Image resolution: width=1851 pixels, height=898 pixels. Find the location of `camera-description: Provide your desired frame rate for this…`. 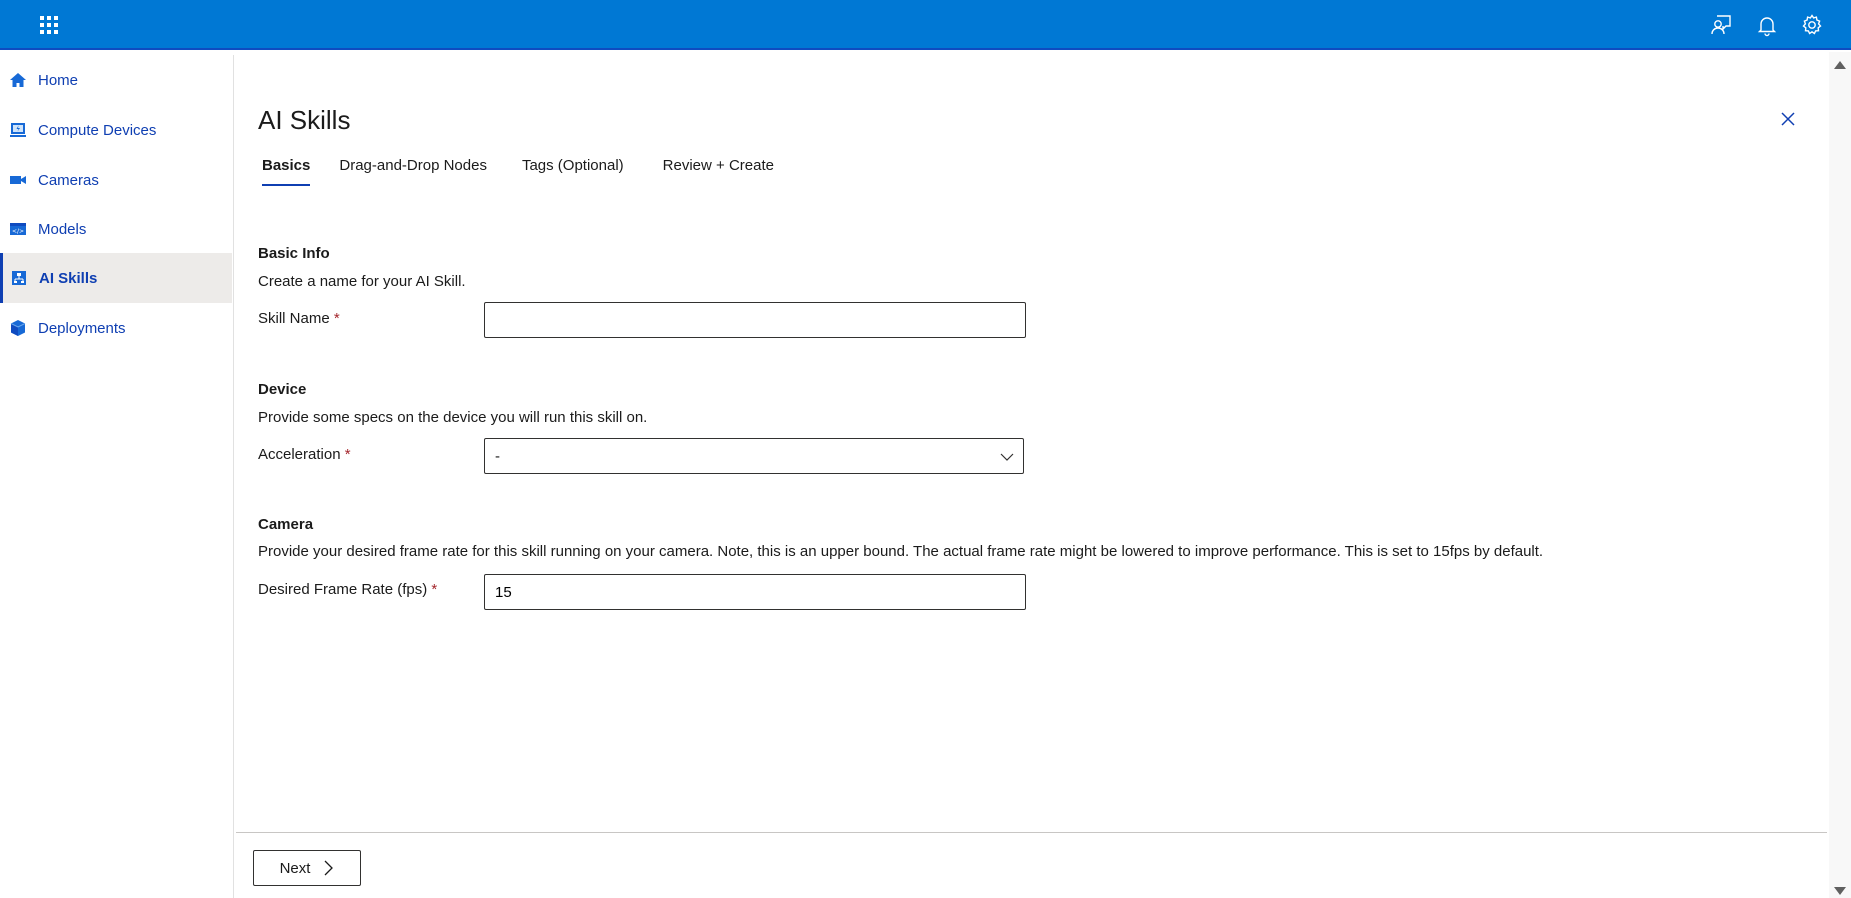

camera-description: Provide your desired frame rate for this… is located at coordinates (901, 551).